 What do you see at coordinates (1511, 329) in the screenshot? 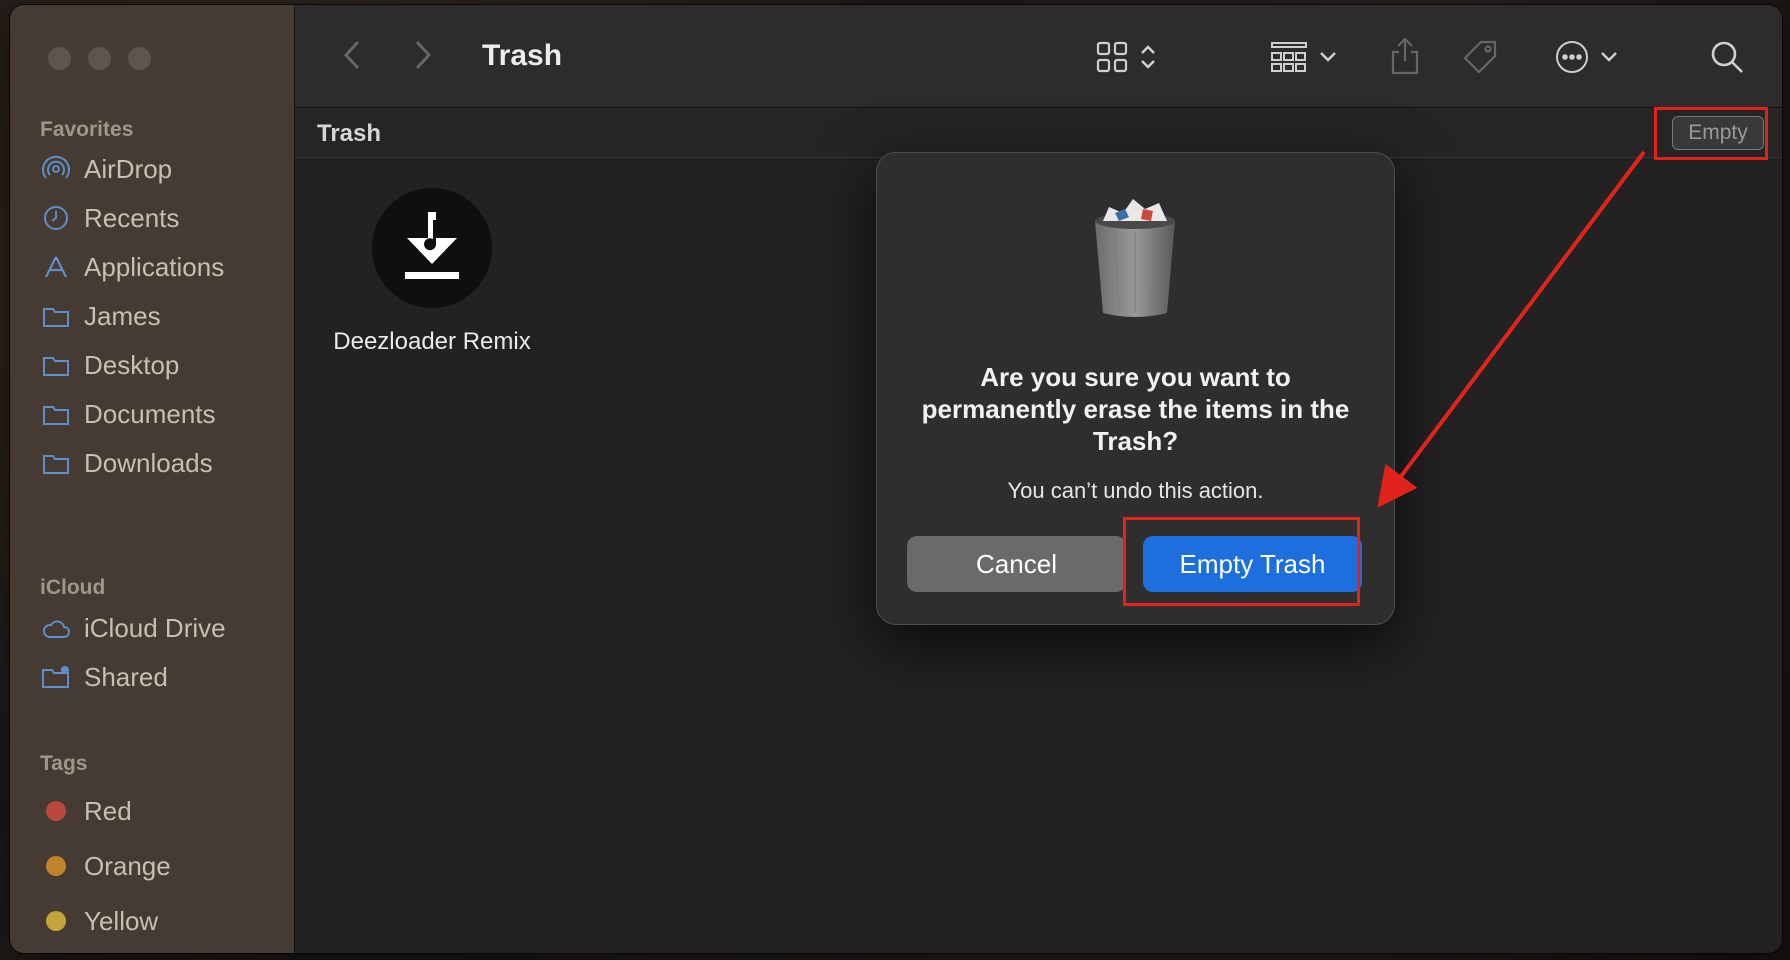
I see `annotation-arrow` at bounding box center [1511, 329].